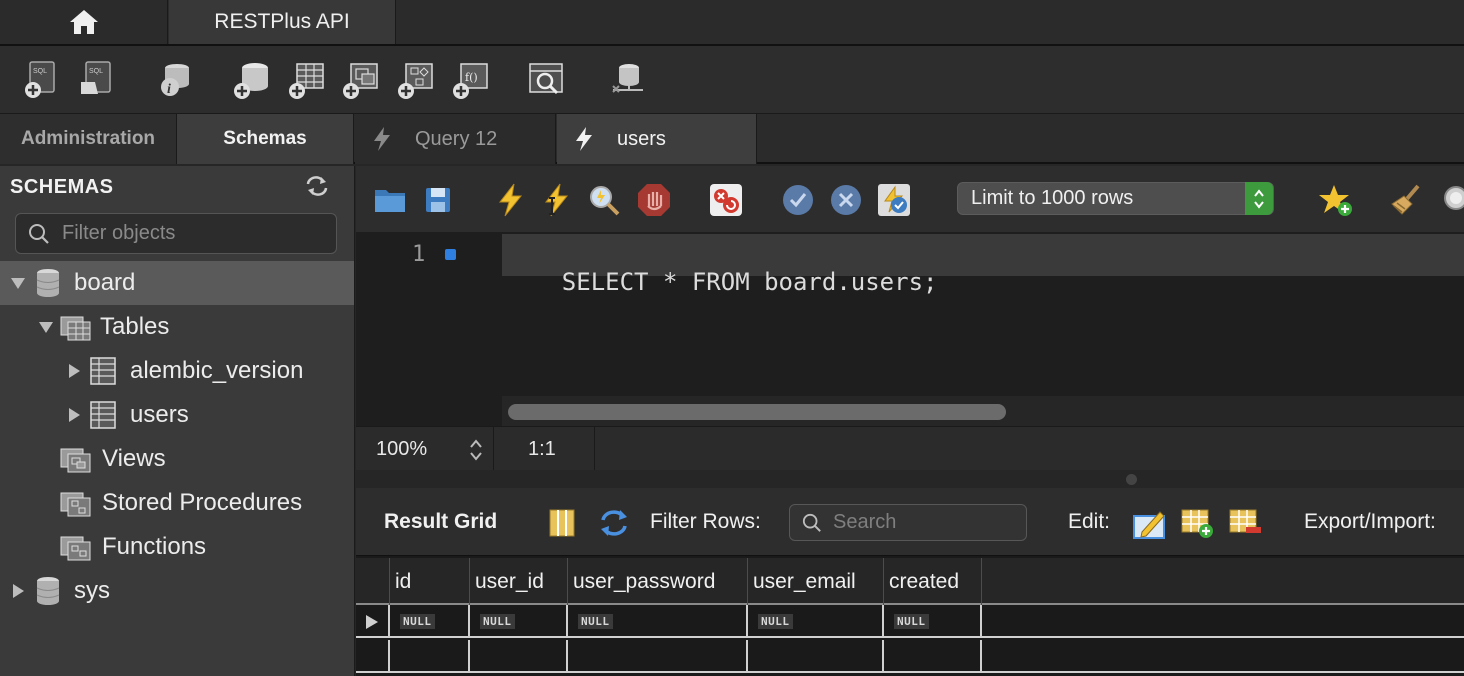 The image size is (1464, 676). Describe the element at coordinates (1197, 523) in the screenshot. I see `add-row-icon` at that location.